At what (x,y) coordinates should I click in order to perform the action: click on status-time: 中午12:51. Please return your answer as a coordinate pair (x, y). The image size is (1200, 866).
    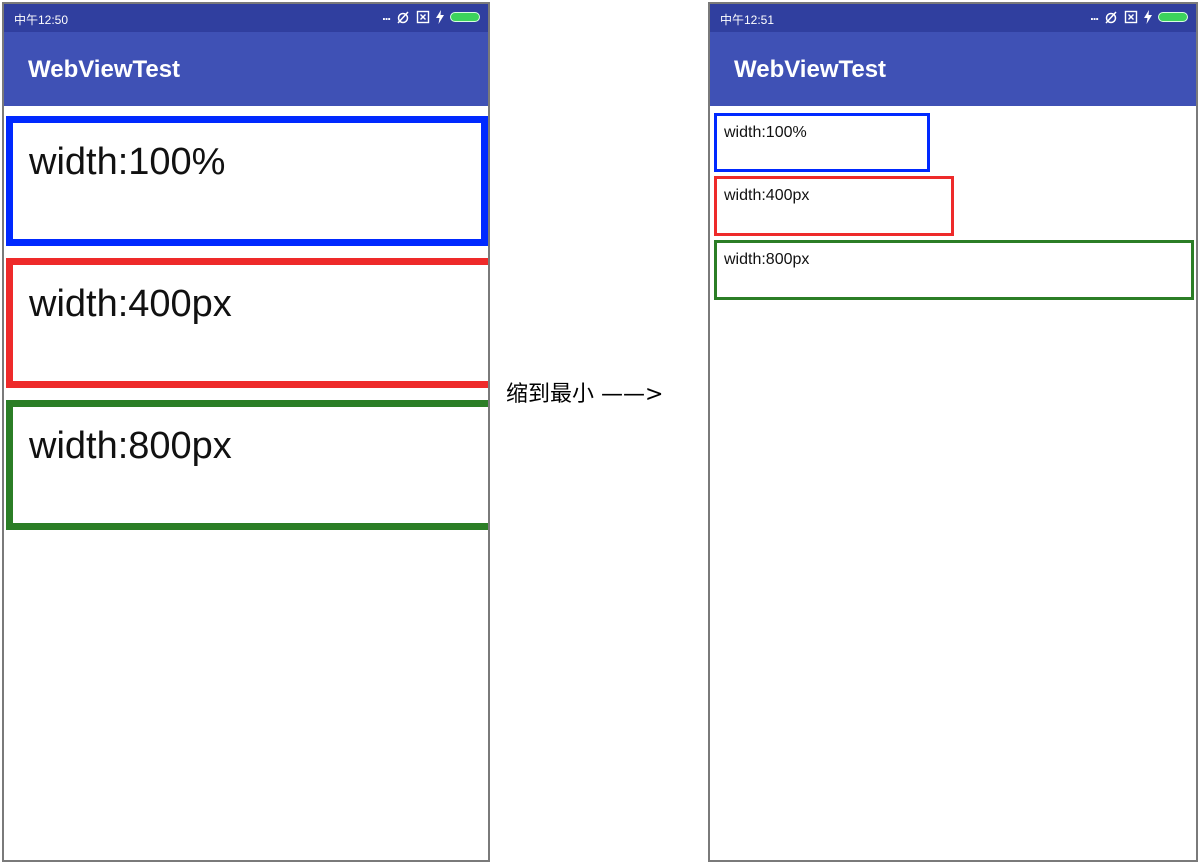
    Looking at the image, I should click on (747, 20).